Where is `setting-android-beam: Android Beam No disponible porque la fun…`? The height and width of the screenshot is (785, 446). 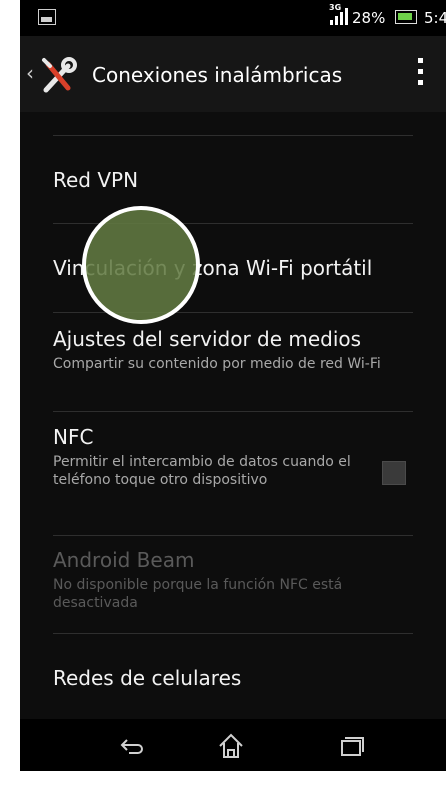
setting-android-beam: Android Beam No disponible porque la fun… is located at coordinates (238, 580).